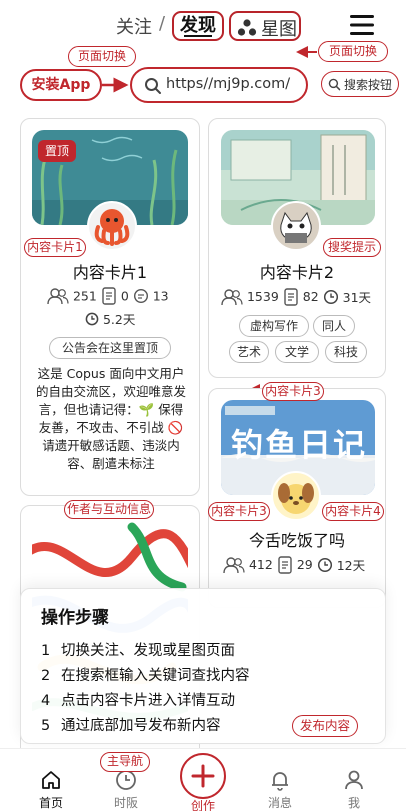  I want to click on bell-icon, so click(280, 781).